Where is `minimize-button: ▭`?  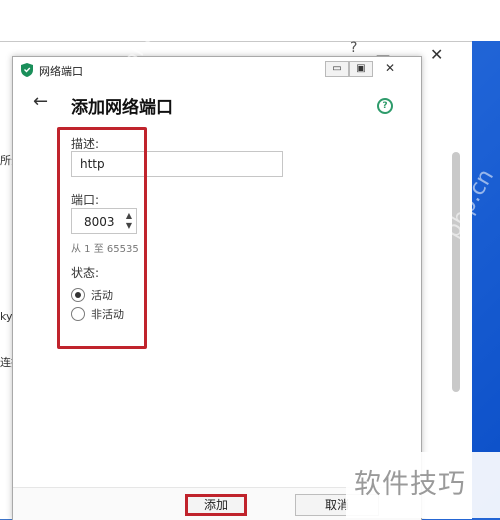 minimize-button: ▭ is located at coordinates (337, 69).